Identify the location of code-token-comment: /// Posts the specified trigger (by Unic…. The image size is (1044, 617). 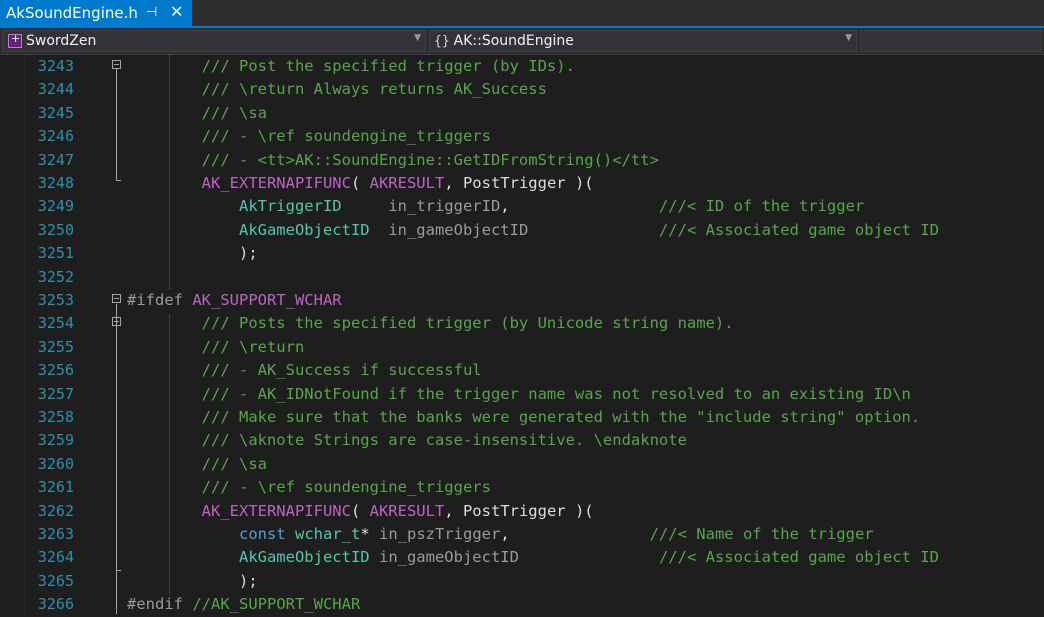
(467, 323).